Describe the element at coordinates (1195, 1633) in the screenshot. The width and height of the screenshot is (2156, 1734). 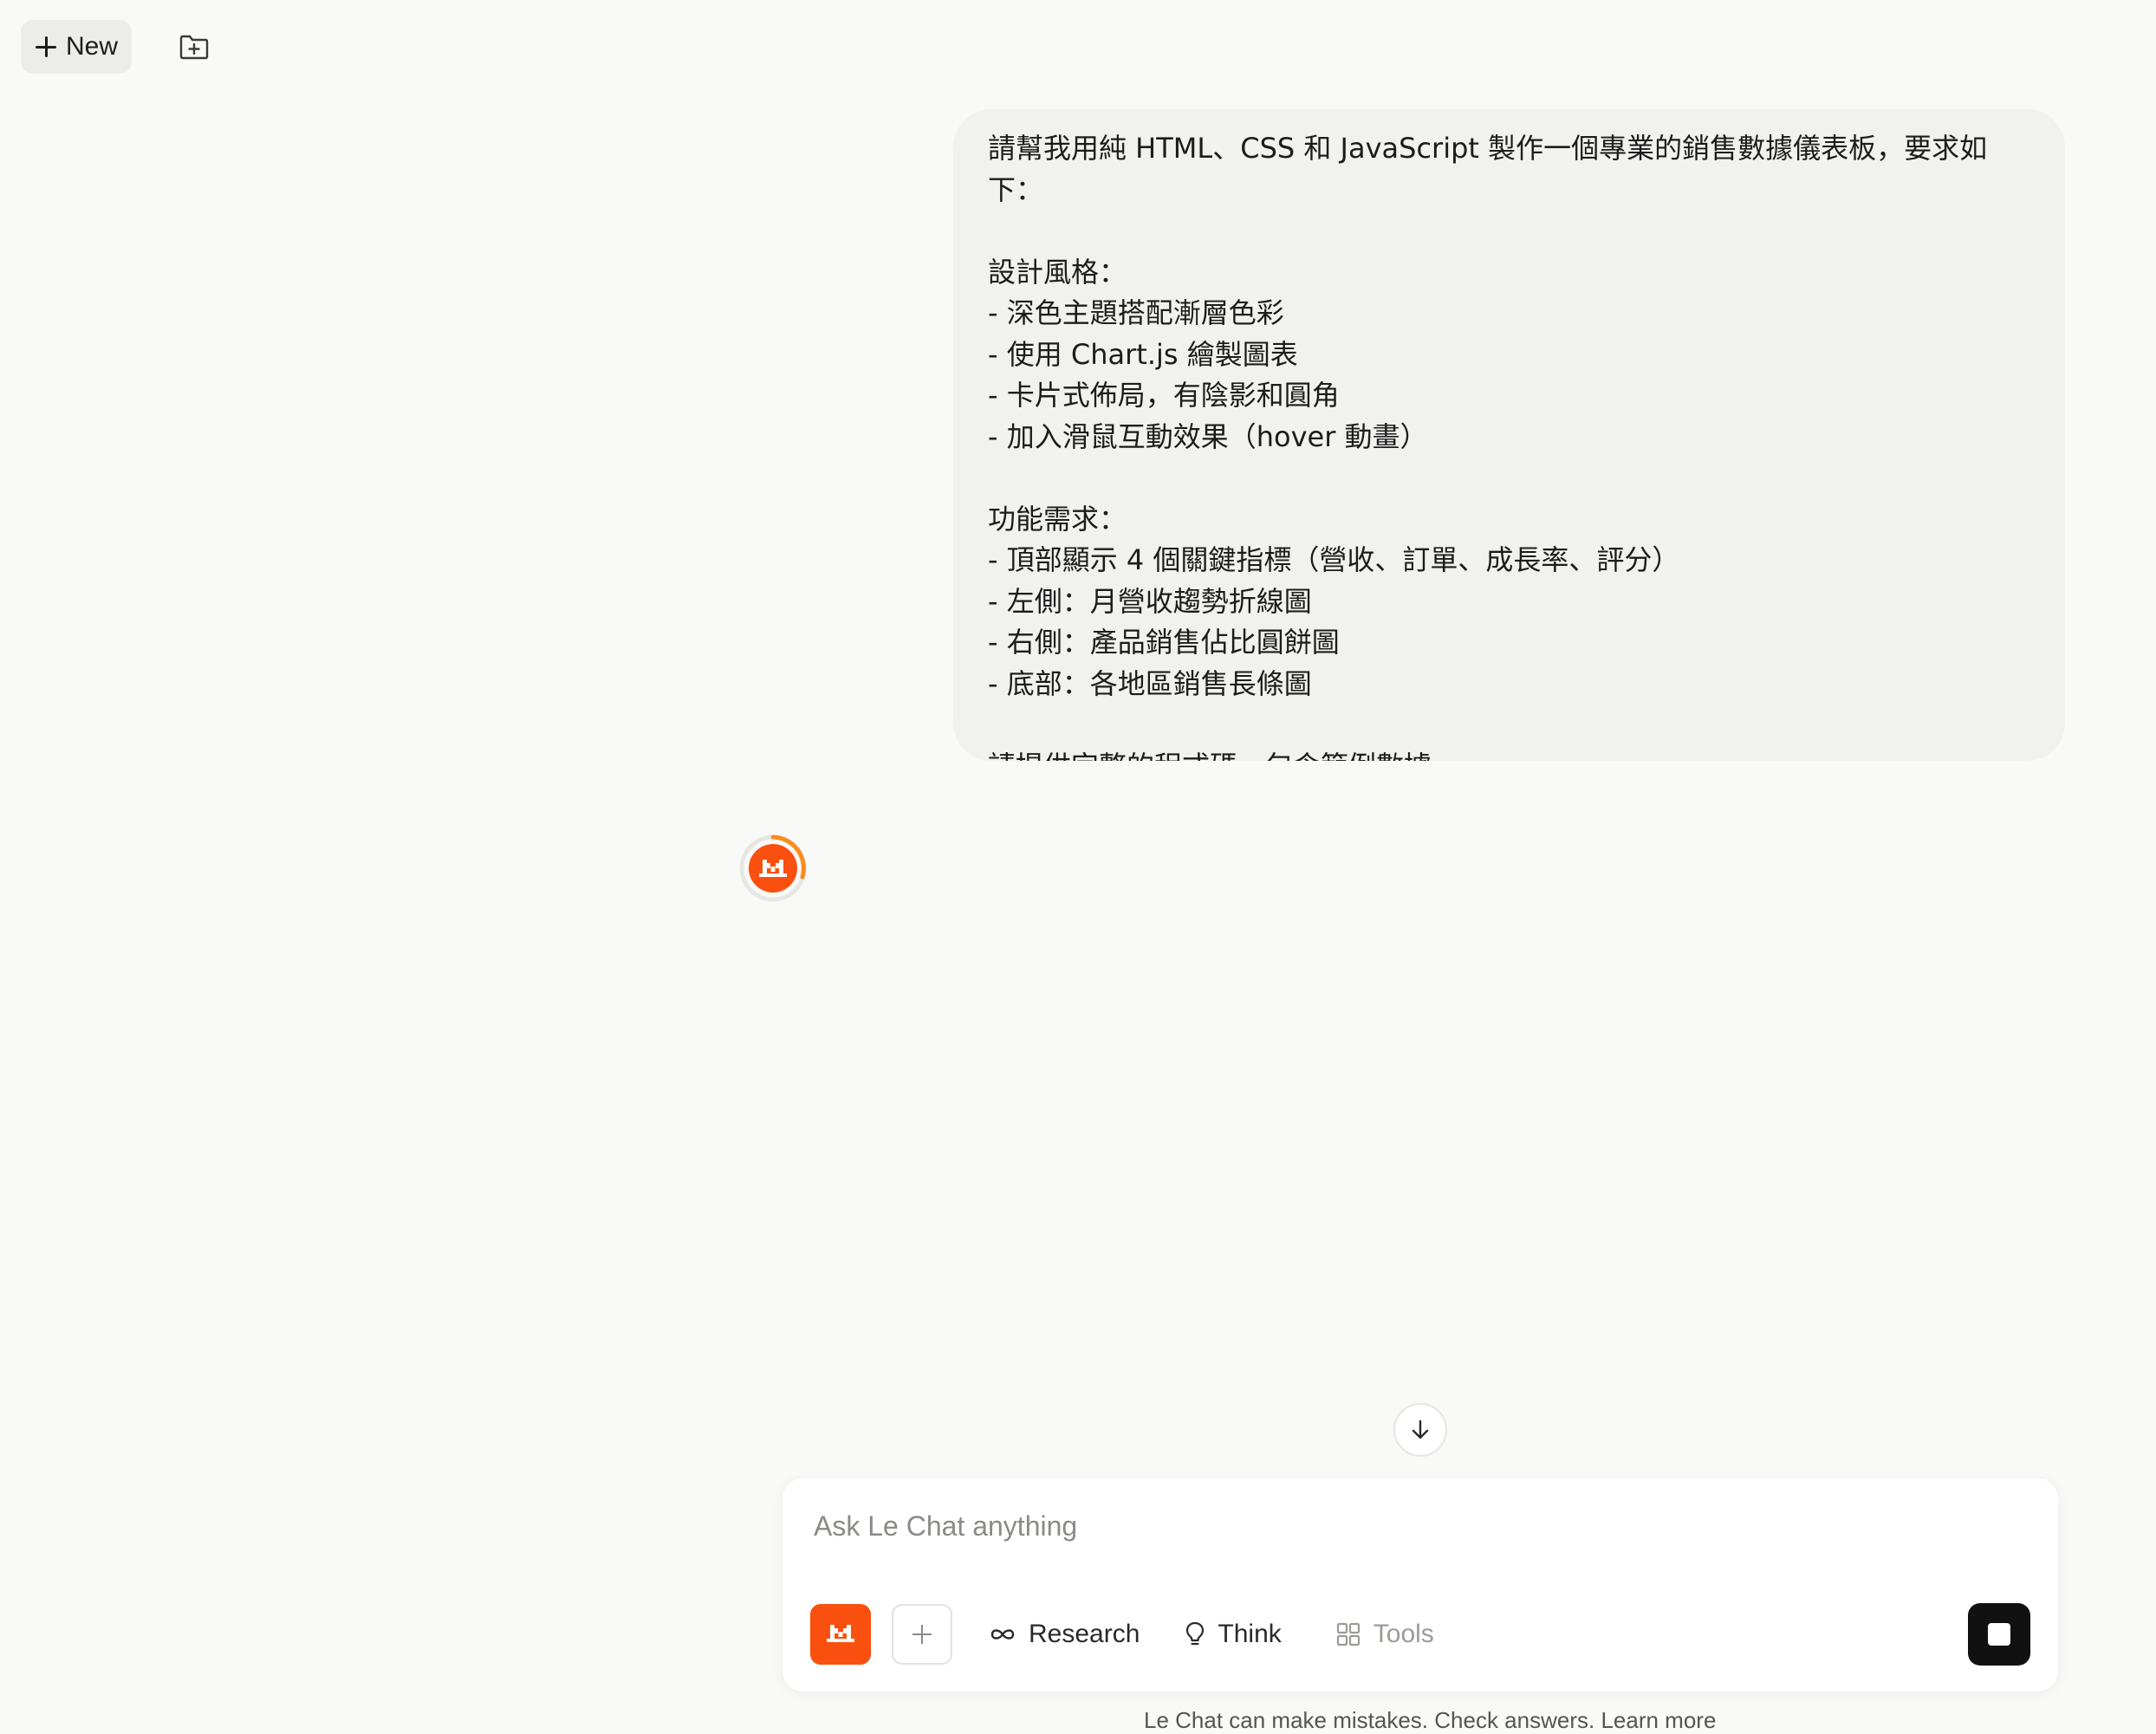
I see `lightbulb-icon` at that location.